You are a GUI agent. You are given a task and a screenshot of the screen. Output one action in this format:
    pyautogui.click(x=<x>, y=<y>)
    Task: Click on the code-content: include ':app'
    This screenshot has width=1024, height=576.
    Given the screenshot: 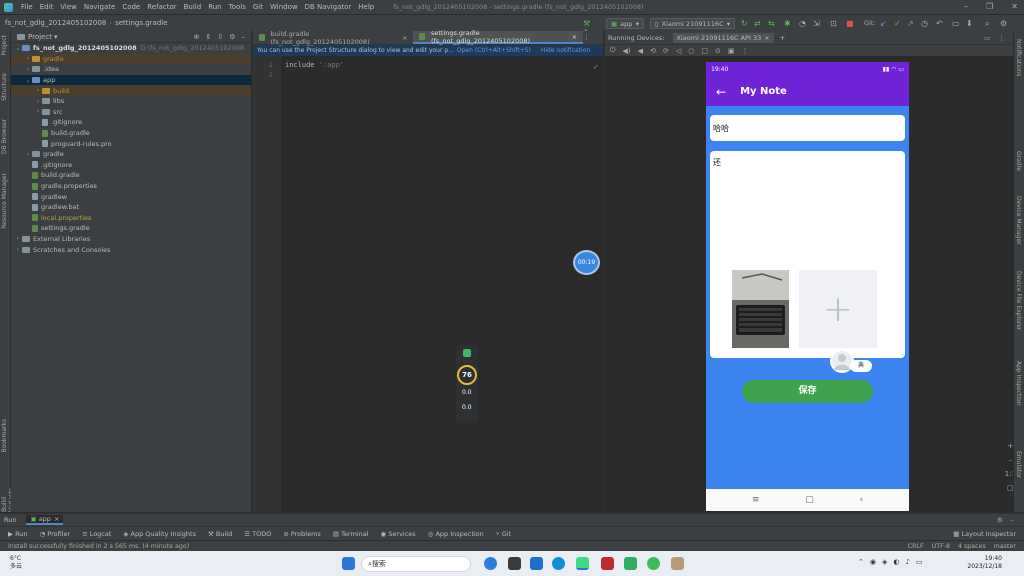 What is the action you would take?
    pyautogui.click(x=314, y=65)
    